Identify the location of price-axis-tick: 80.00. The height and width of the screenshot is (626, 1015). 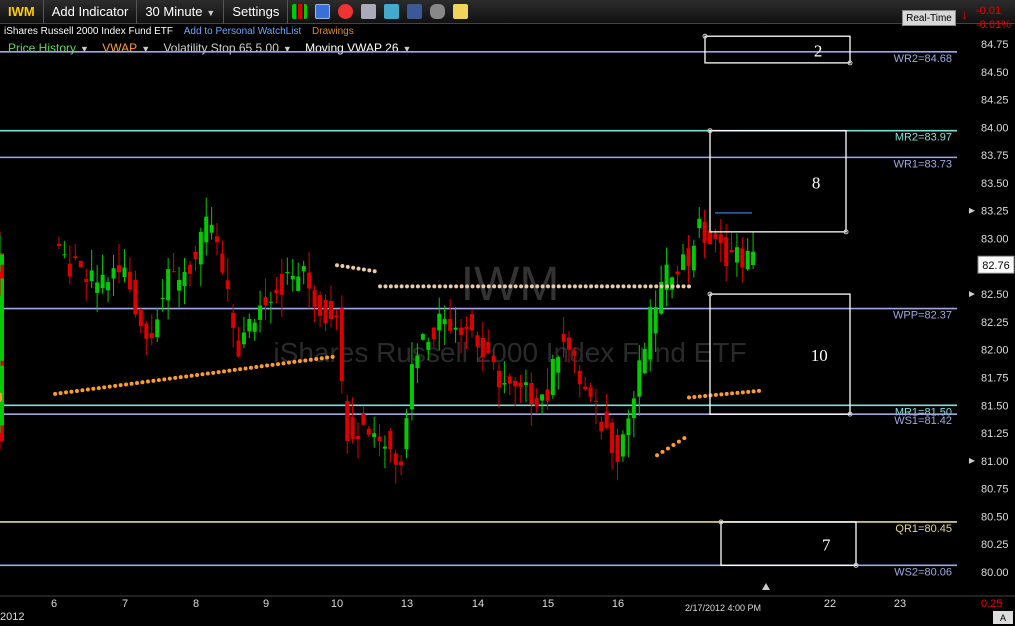
(995, 573).